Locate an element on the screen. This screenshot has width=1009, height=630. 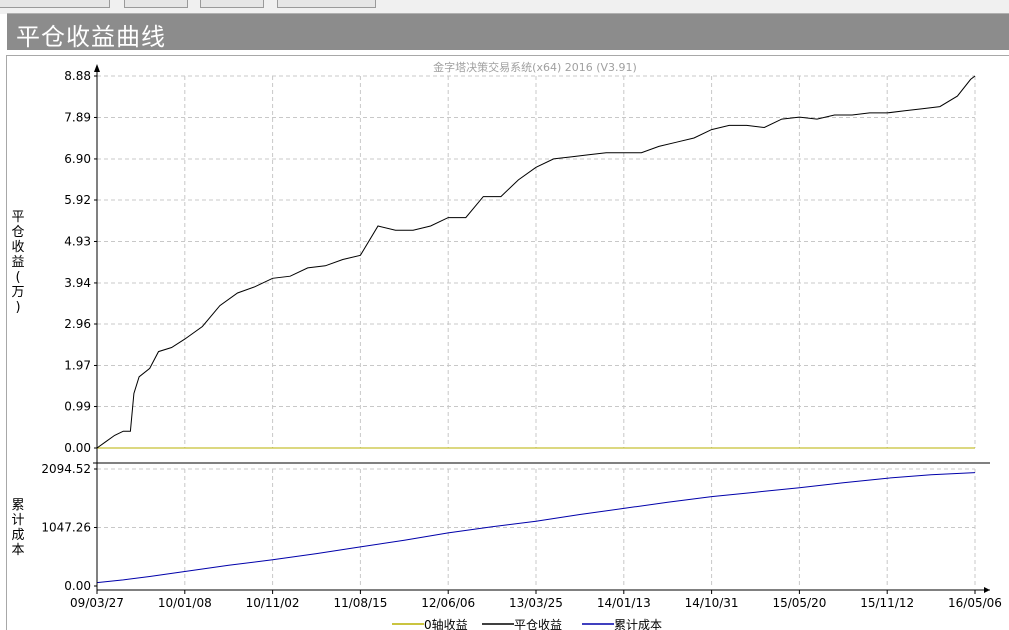
x-tick-label: 15/05/20 is located at coordinates (799, 603).